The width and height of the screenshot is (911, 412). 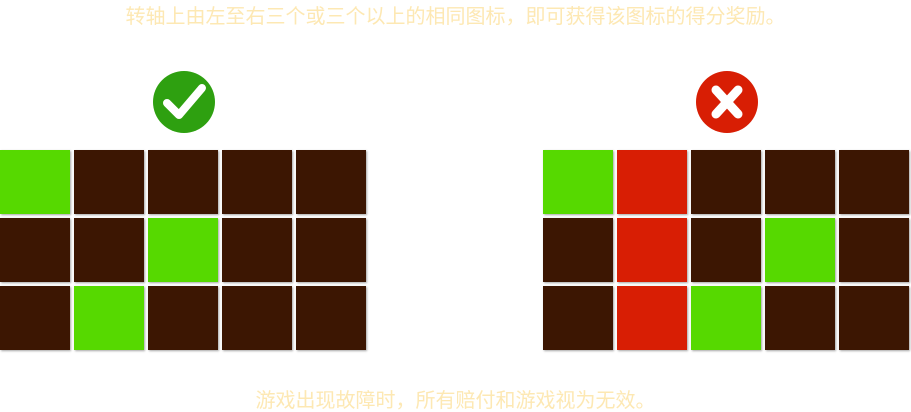 I want to click on checkmark-icon, so click(x=184, y=102).